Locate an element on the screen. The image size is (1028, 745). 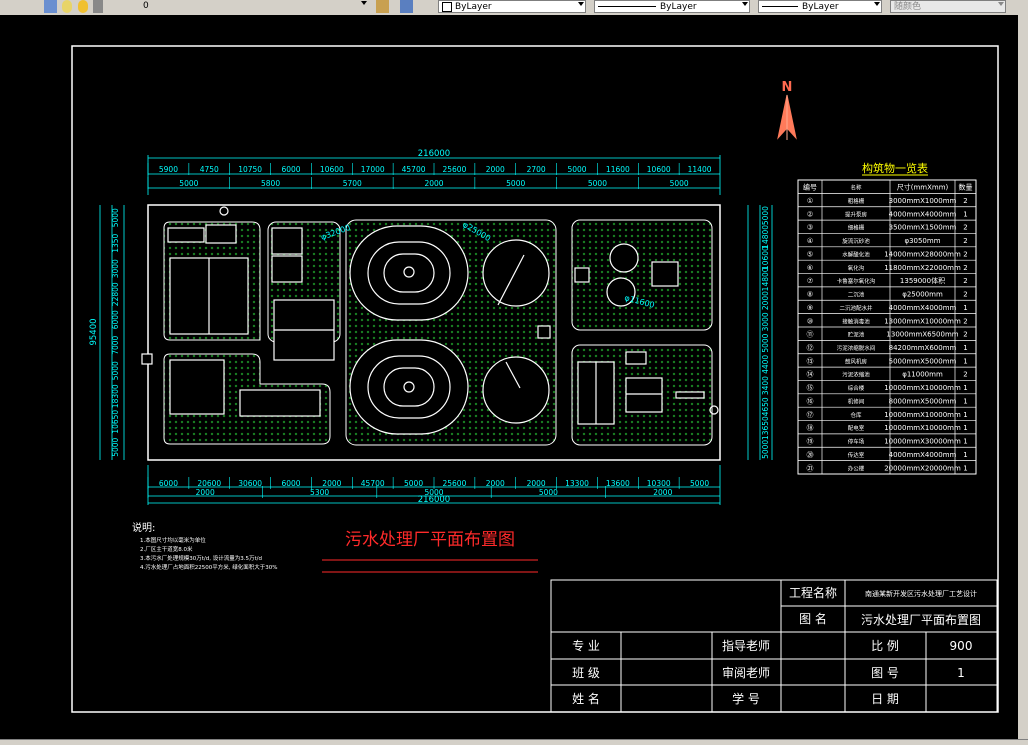
table-cell: ⑲ is located at coordinates (810, 442).